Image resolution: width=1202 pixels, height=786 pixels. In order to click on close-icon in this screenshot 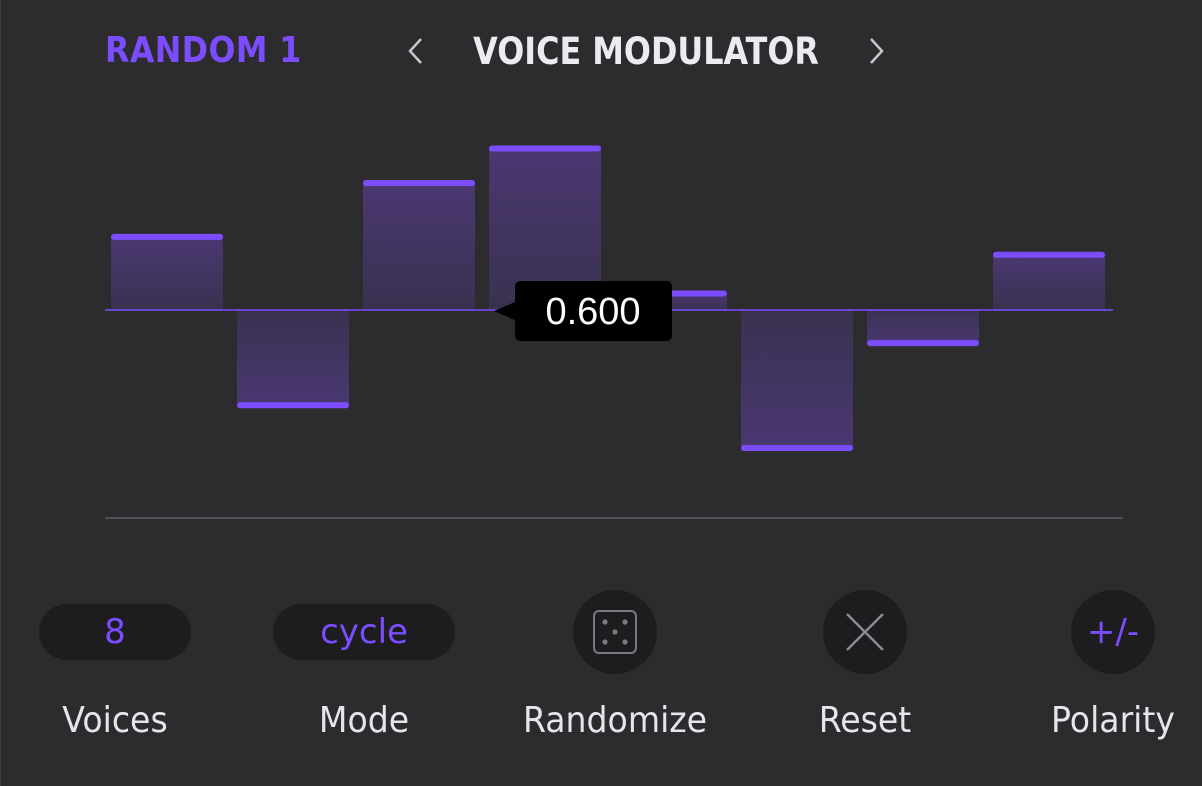, I will do `click(865, 632)`.